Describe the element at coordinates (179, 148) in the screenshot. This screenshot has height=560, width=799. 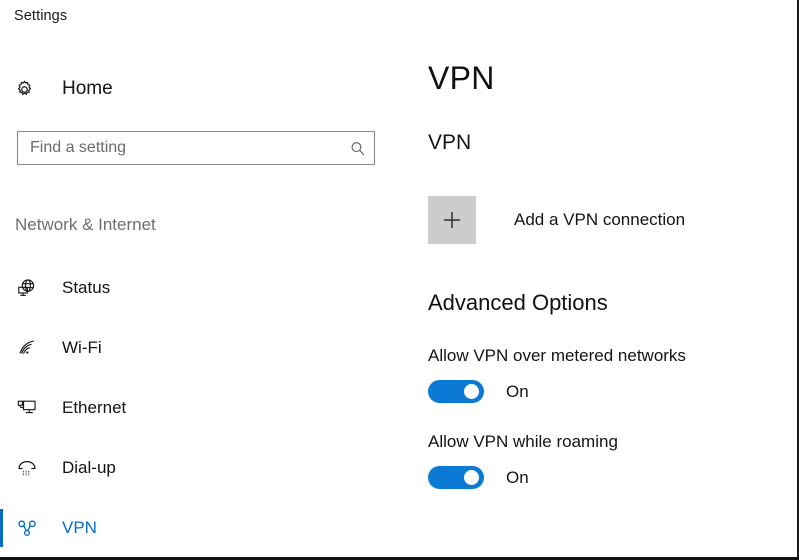
I see `search-input` at that location.